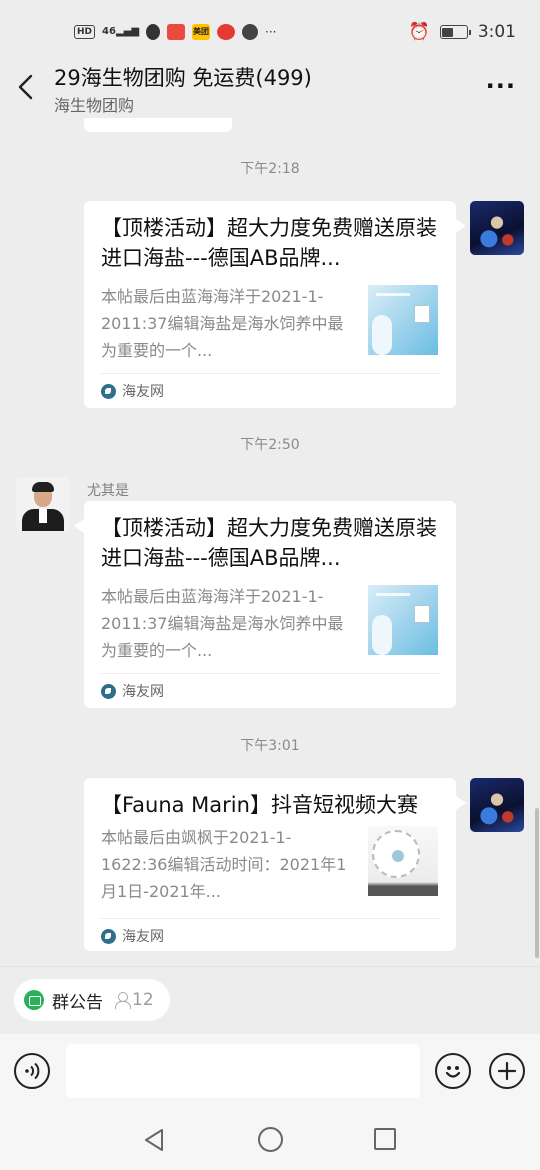  I want to click on system-nav-bar, so click(270, 1140).